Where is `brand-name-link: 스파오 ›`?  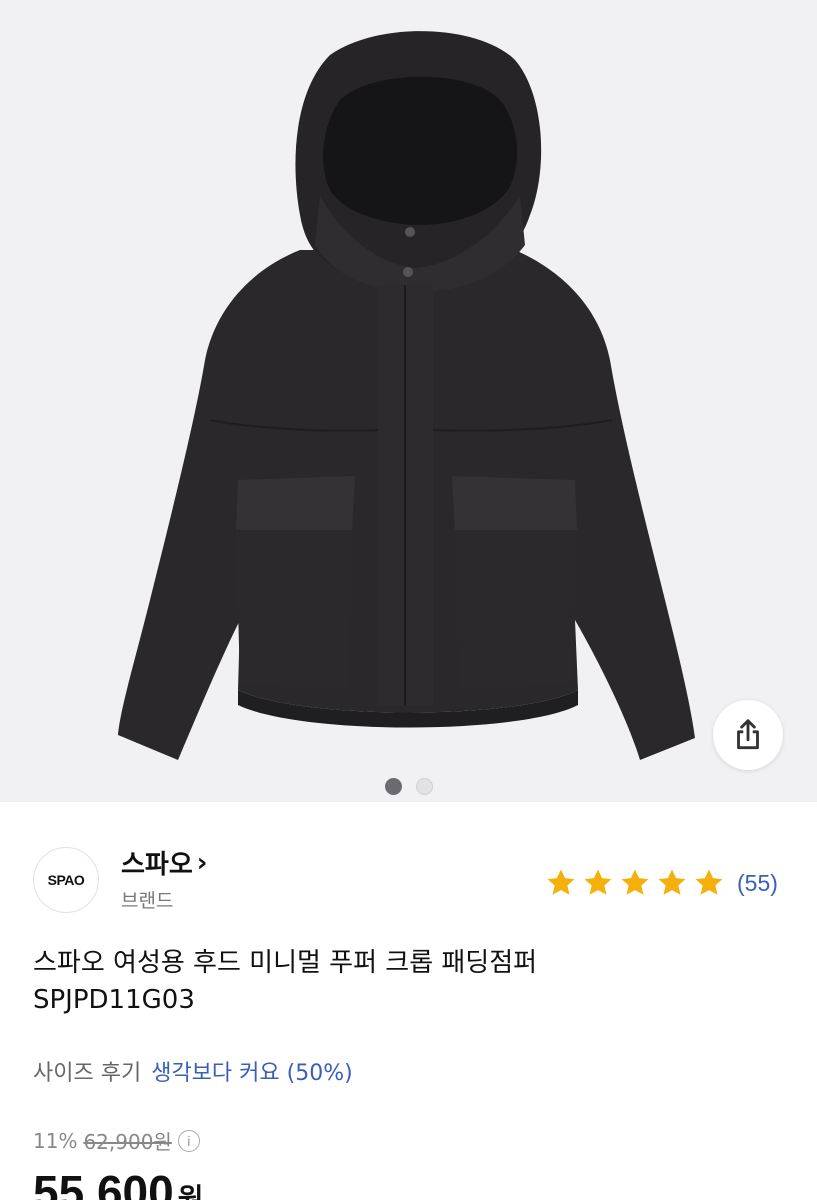
brand-name-link: 스파오 › is located at coordinates (164, 862).